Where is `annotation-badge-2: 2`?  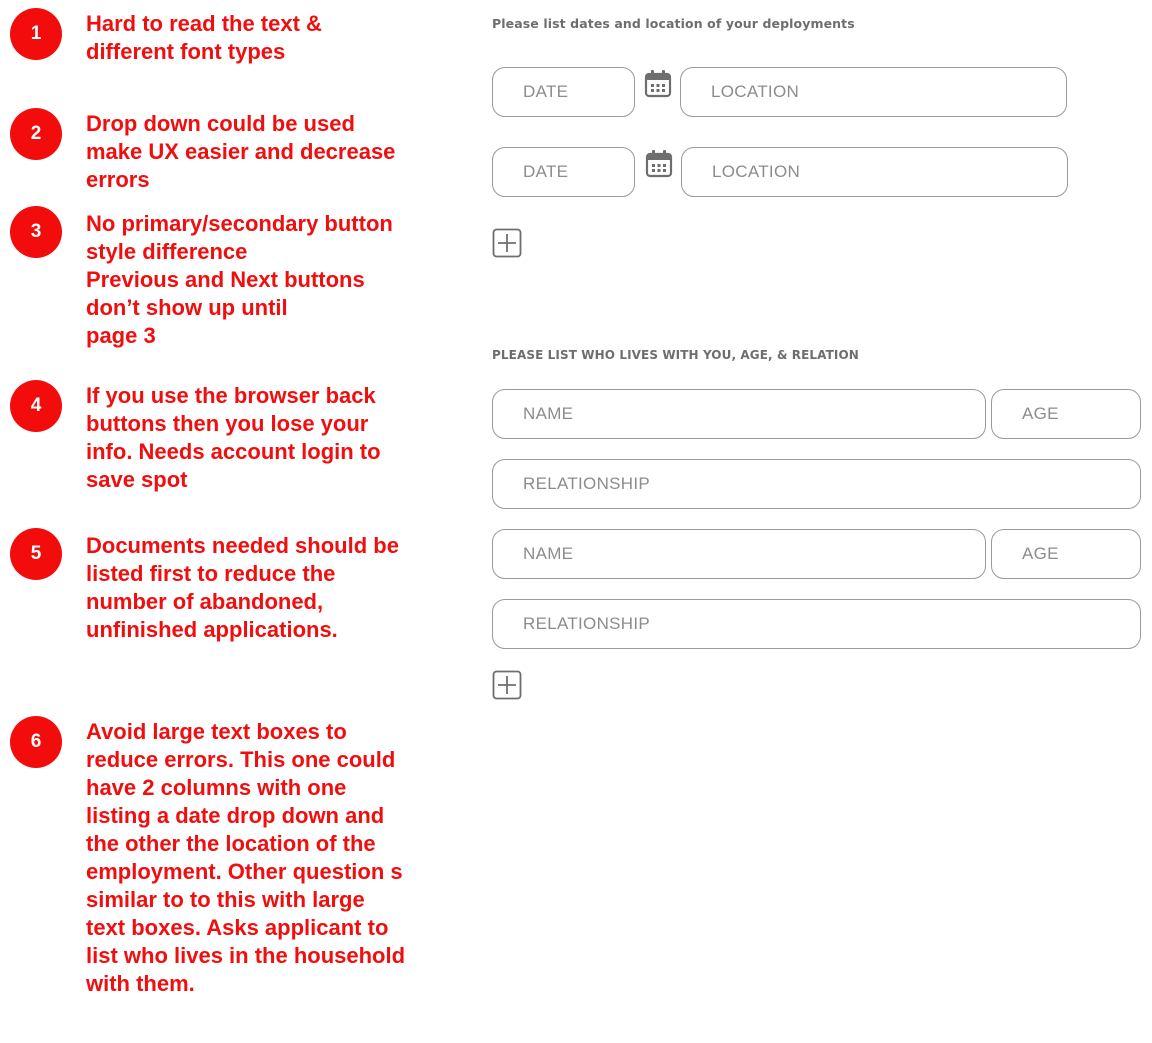 annotation-badge-2: 2 is located at coordinates (36, 134).